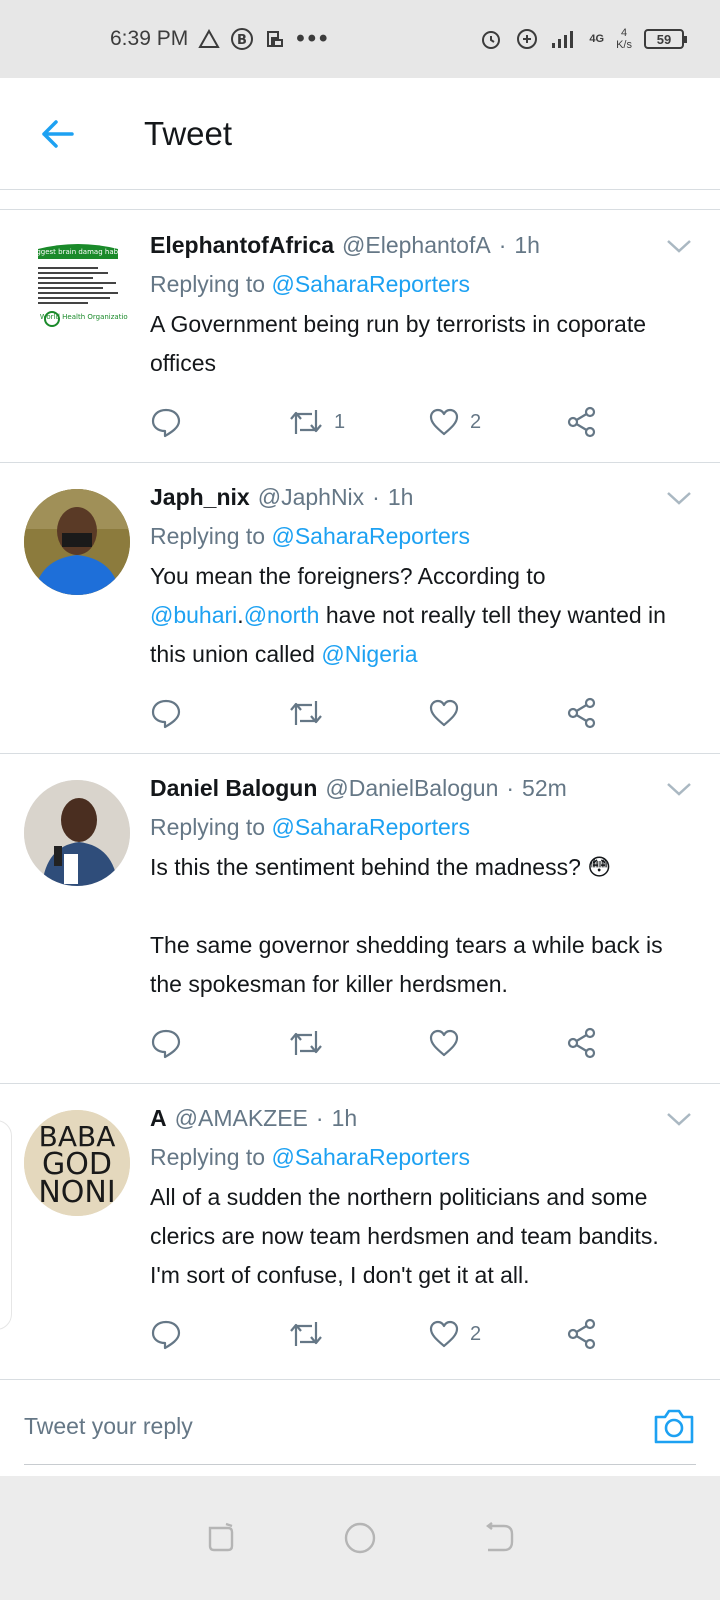 The height and width of the screenshot is (1600, 720). What do you see at coordinates (476, 421) in the screenshot?
I see `like-count: 2` at bounding box center [476, 421].